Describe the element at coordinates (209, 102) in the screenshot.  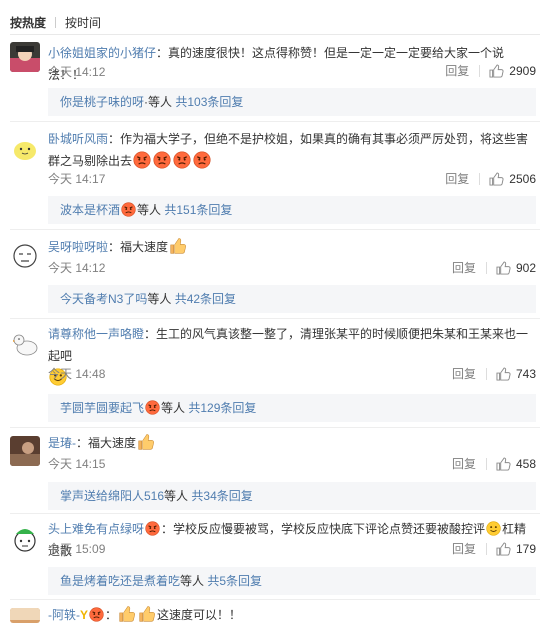
I see `reply-count-link: 共103条回复` at that location.